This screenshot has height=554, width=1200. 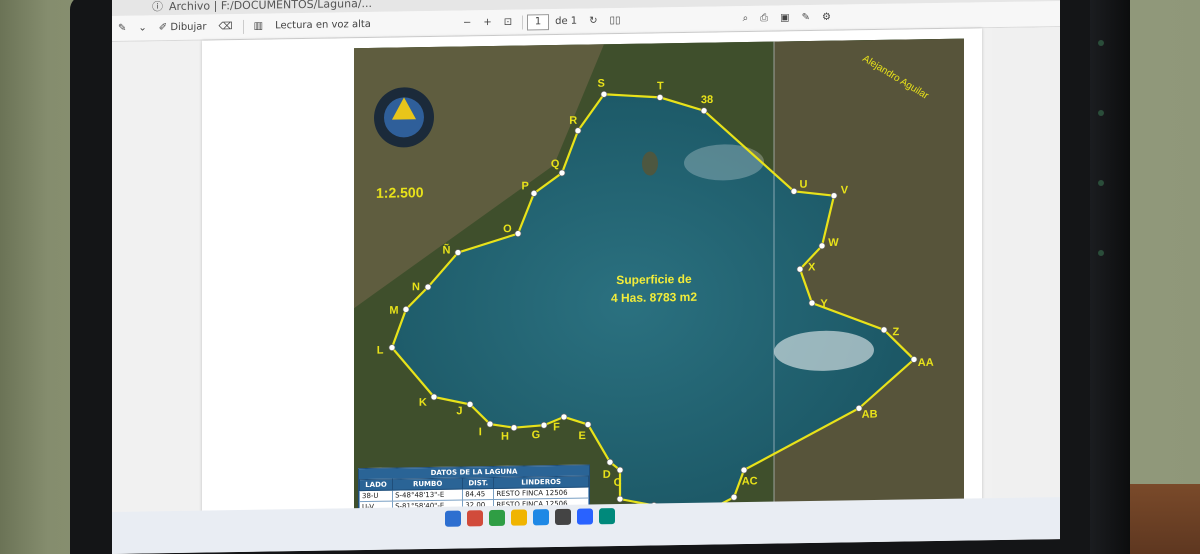 What do you see at coordinates (582, 436) in the screenshot?
I see `vertex-label: E` at bounding box center [582, 436].